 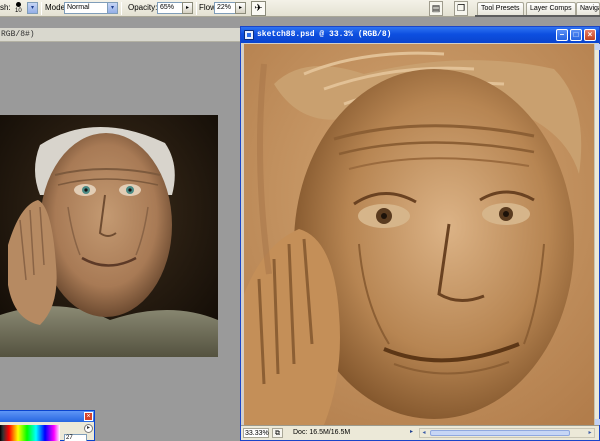 I want to click on mode-select: Normal, so click(x=86, y=8).